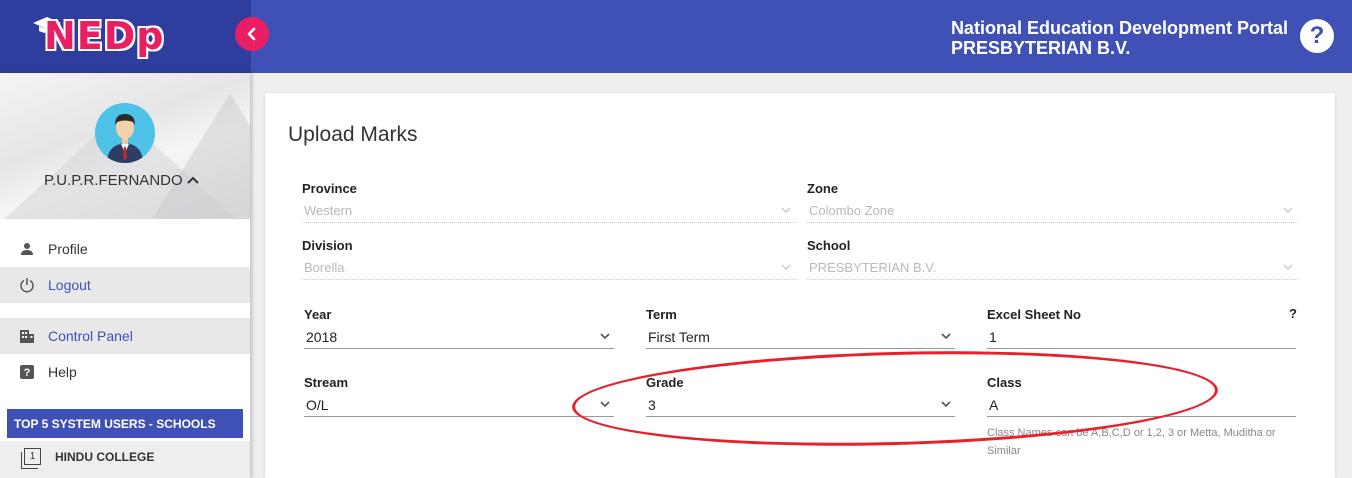 The image size is (1352, 478). Describe the element at coordinates (459, 406) in the screenshot. I see `stream-select: O/L` at that location.